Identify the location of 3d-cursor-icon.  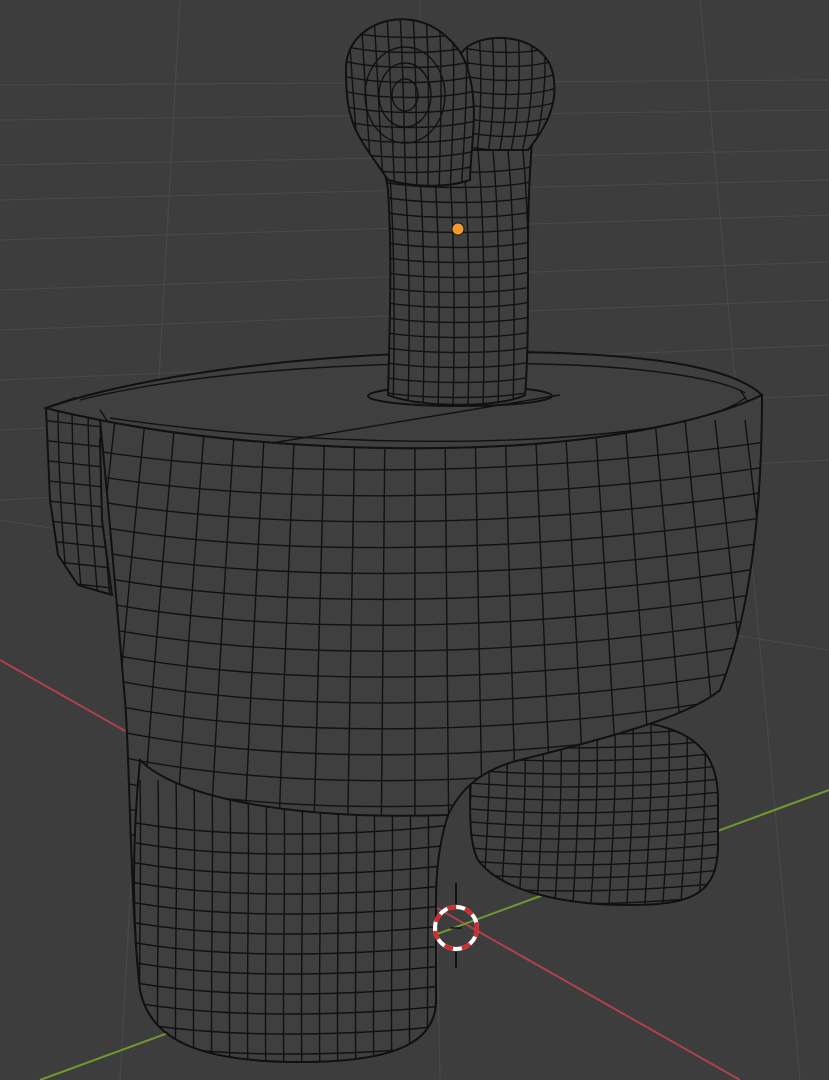
(456, 925).